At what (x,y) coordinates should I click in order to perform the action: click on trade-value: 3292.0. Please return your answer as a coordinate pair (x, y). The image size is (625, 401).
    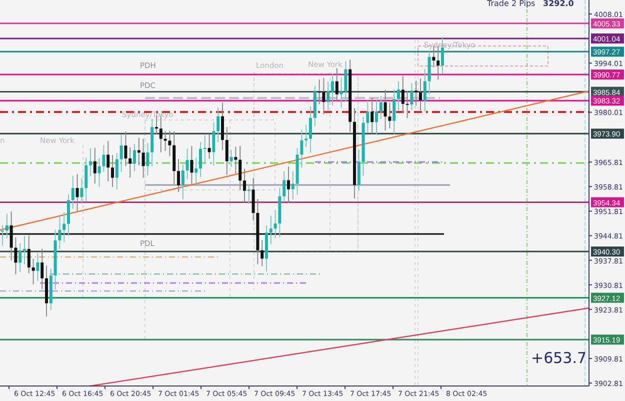
    Looking at the image, I should click on (558, 4).